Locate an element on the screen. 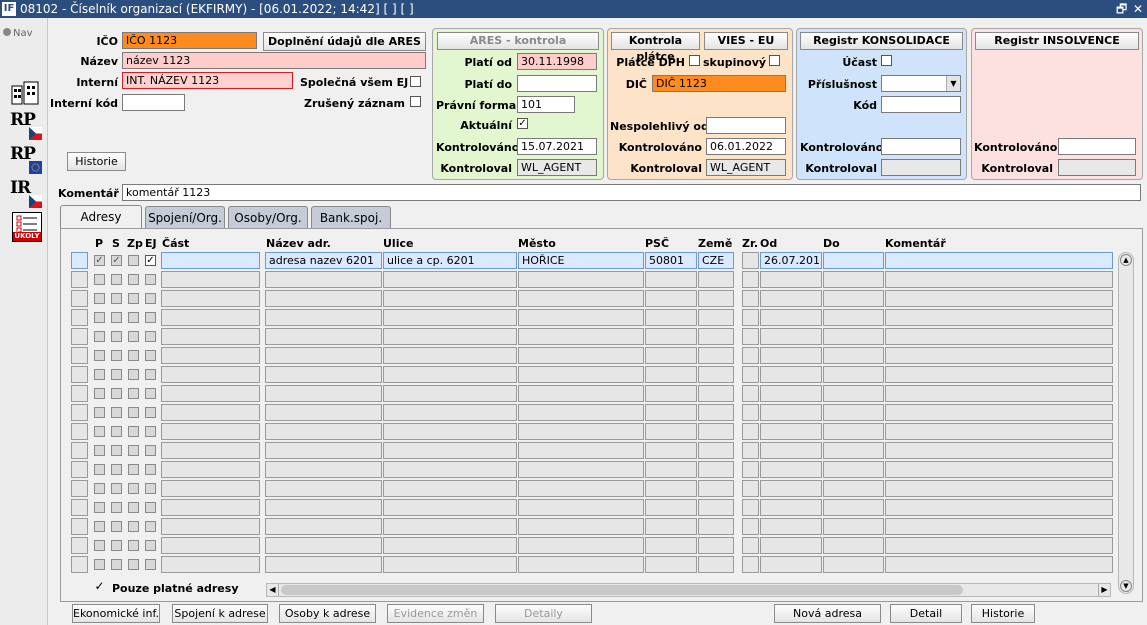 The height and width of the screenshot is (625, 1147). horizontal-scrollbar: ◀ ▶ is located at coordinates (688, 590).